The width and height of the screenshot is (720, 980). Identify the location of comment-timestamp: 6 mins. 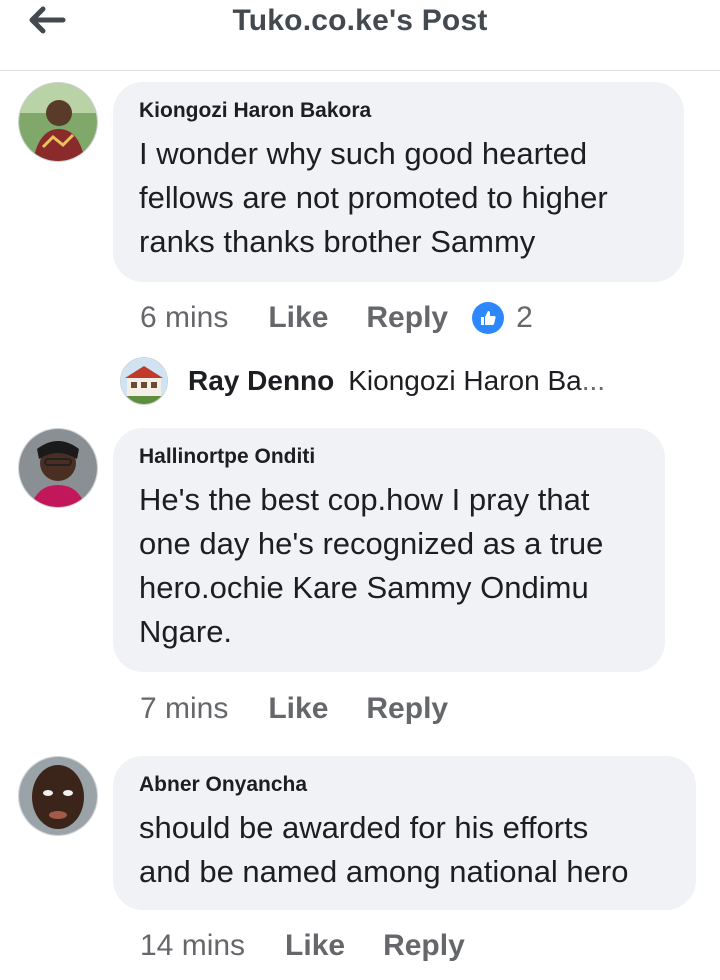
(184, 318).